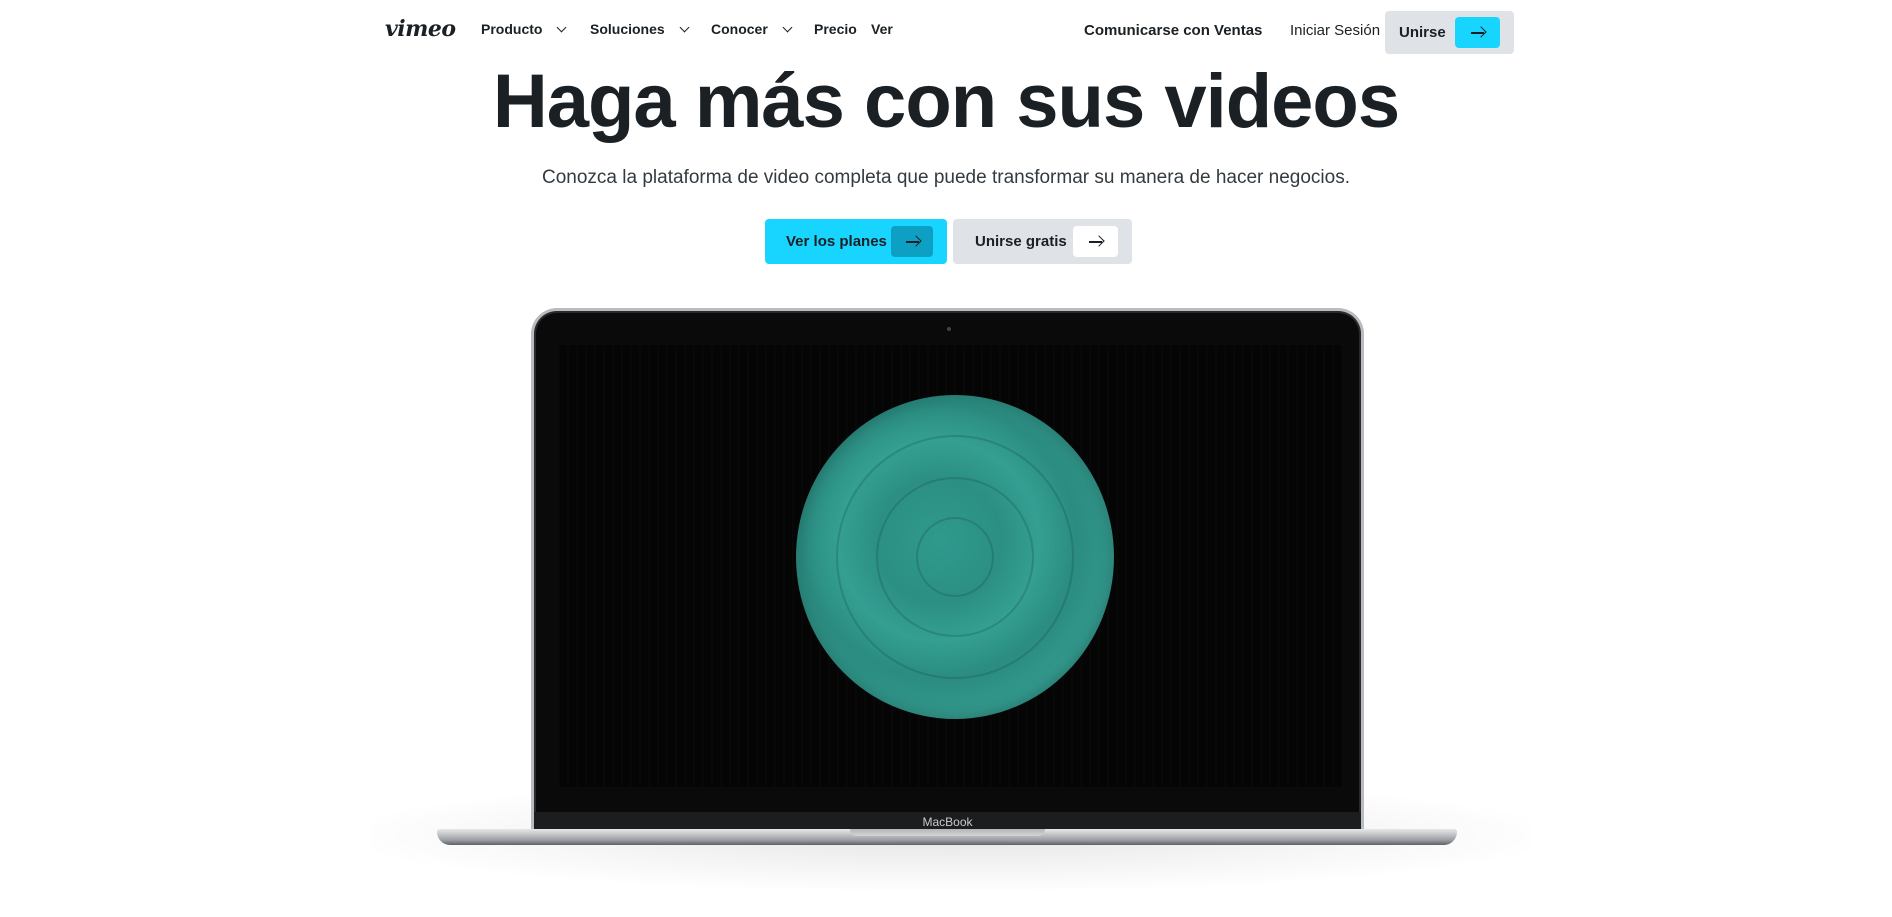  I want to click on nav-item-label: Soluciones, so click(627, 29).